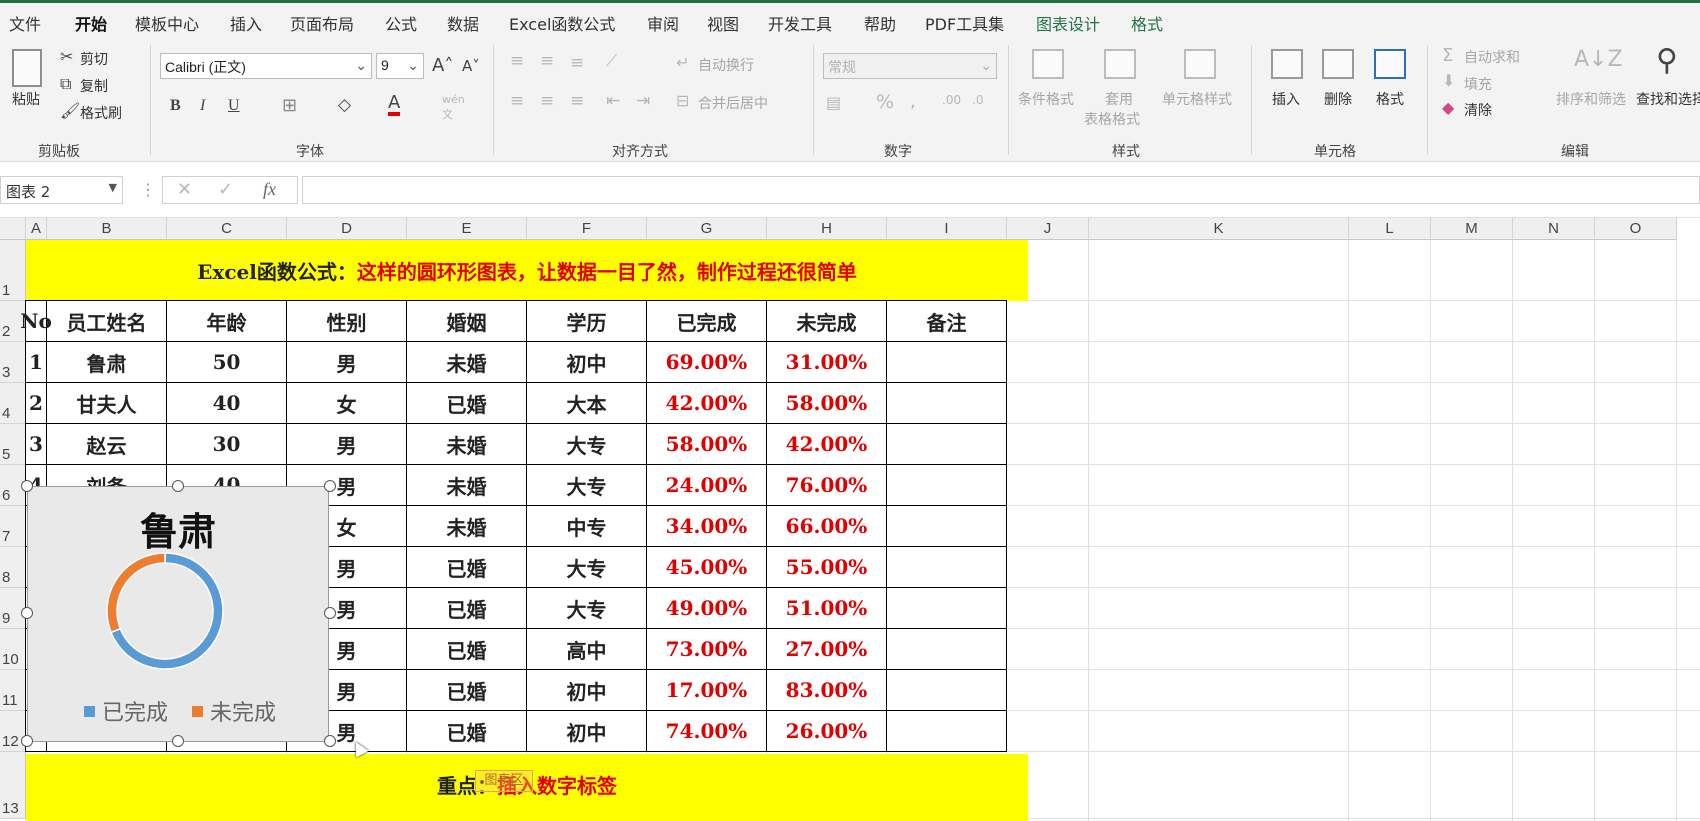  I want to click on font-name-dropdown: Calibri (正文) ⌄, so click(266, 66).